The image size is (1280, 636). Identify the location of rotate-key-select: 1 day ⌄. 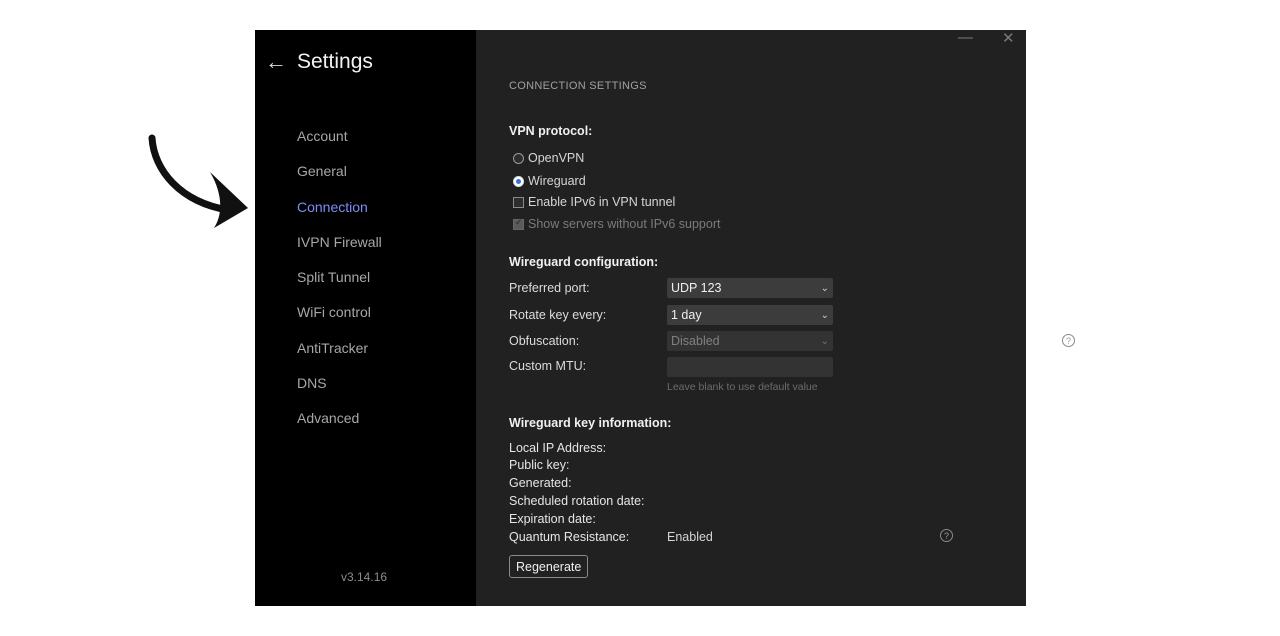
(750, 315).